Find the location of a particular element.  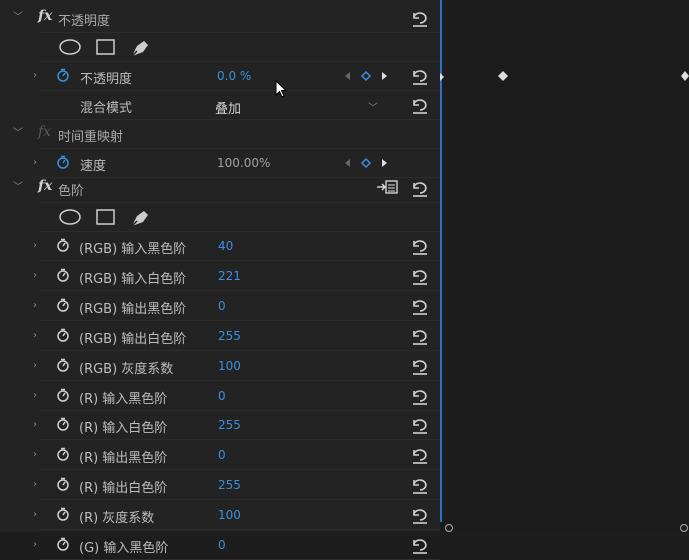

blend-mode-row: 混合模式 叠加 ﹀ is located at coordinates (220, 105).